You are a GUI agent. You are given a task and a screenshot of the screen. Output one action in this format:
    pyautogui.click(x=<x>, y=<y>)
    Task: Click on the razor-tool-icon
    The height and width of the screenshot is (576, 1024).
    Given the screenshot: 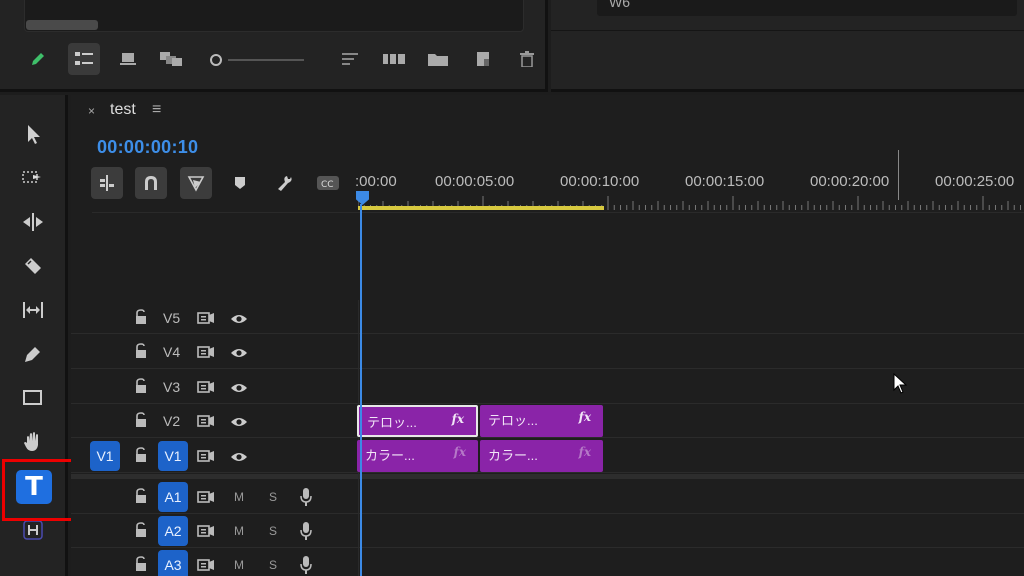 What is the action you would take?
    pyautogui.click(x=33, y=266)
    